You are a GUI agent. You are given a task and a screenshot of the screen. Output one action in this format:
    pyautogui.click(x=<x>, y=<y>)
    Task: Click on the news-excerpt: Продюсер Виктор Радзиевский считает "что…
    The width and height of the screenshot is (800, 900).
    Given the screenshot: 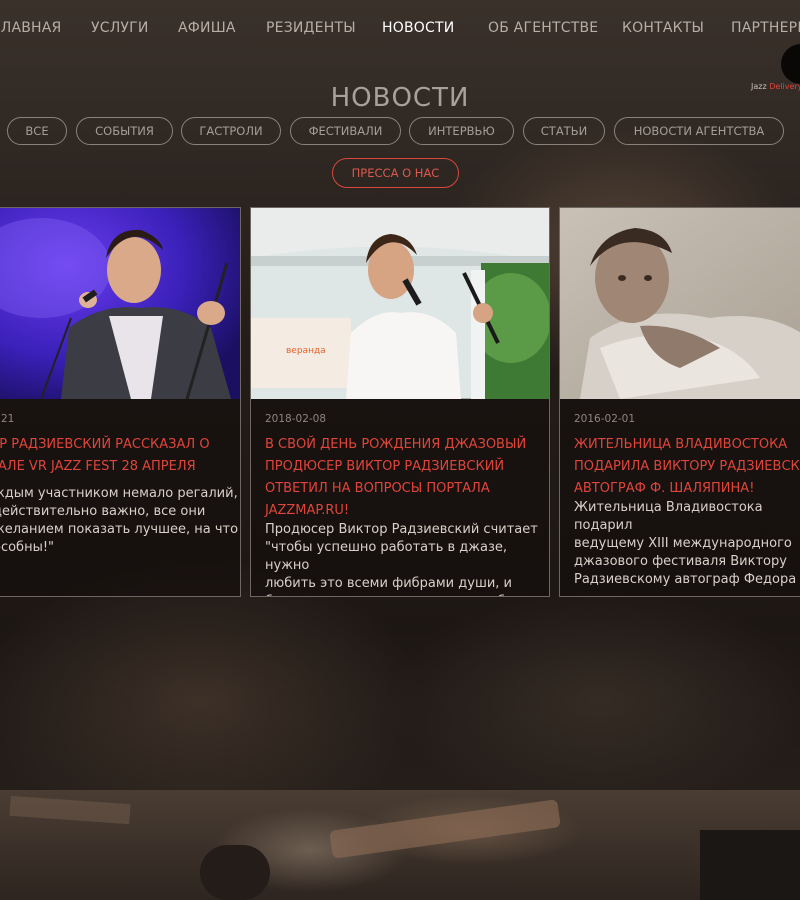 What is the action you would take?
    pyautogui.click(x=401, y=559)
    